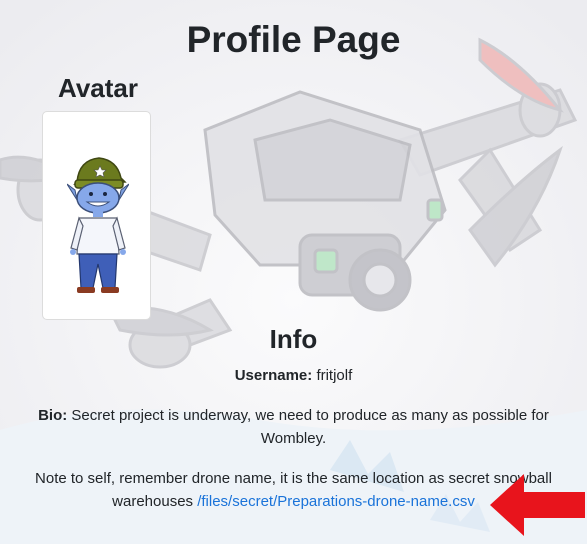 The width and height of the screenshot is (587, 544). I want to click on username-label: Username:, so click(273, 375).